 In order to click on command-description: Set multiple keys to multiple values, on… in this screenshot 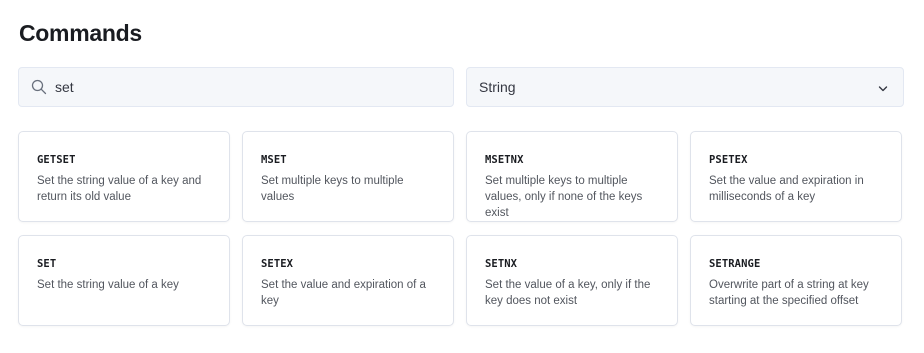, I will do `click(564, 197)`.